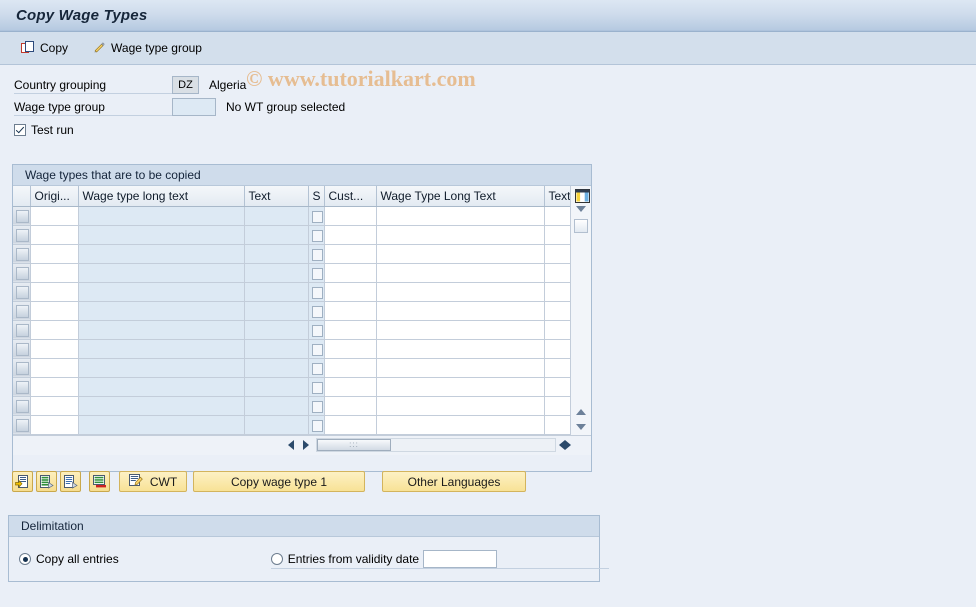 This screenshot has height=607, width=976. Describe the element at coordinates (316, 196) in the screenshot. I see `header-s: S` at that location.